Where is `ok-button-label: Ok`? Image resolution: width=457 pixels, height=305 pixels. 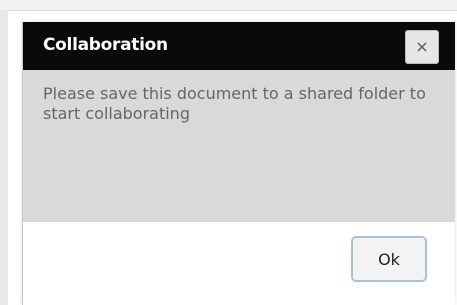
ok-button-label: Ok is located at coordinates (389, 259).